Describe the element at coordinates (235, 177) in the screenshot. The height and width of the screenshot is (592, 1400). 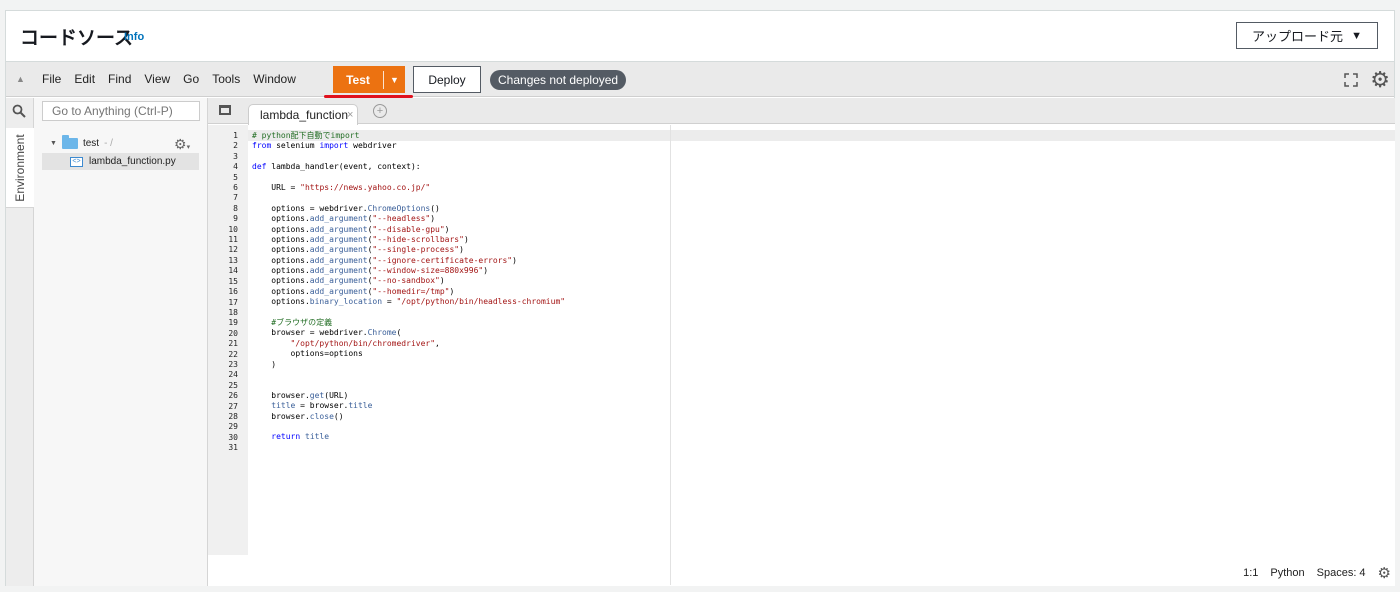
I see `line-number: 5` at that location.